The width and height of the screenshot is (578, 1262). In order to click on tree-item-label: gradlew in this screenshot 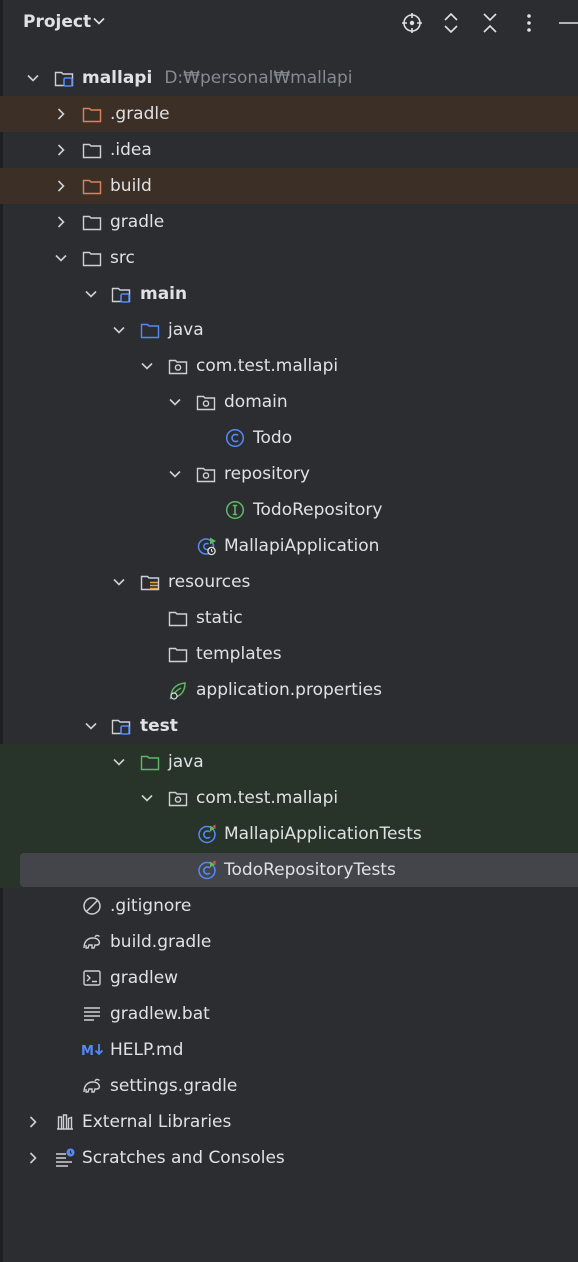, I will do `click(144, 978)`.